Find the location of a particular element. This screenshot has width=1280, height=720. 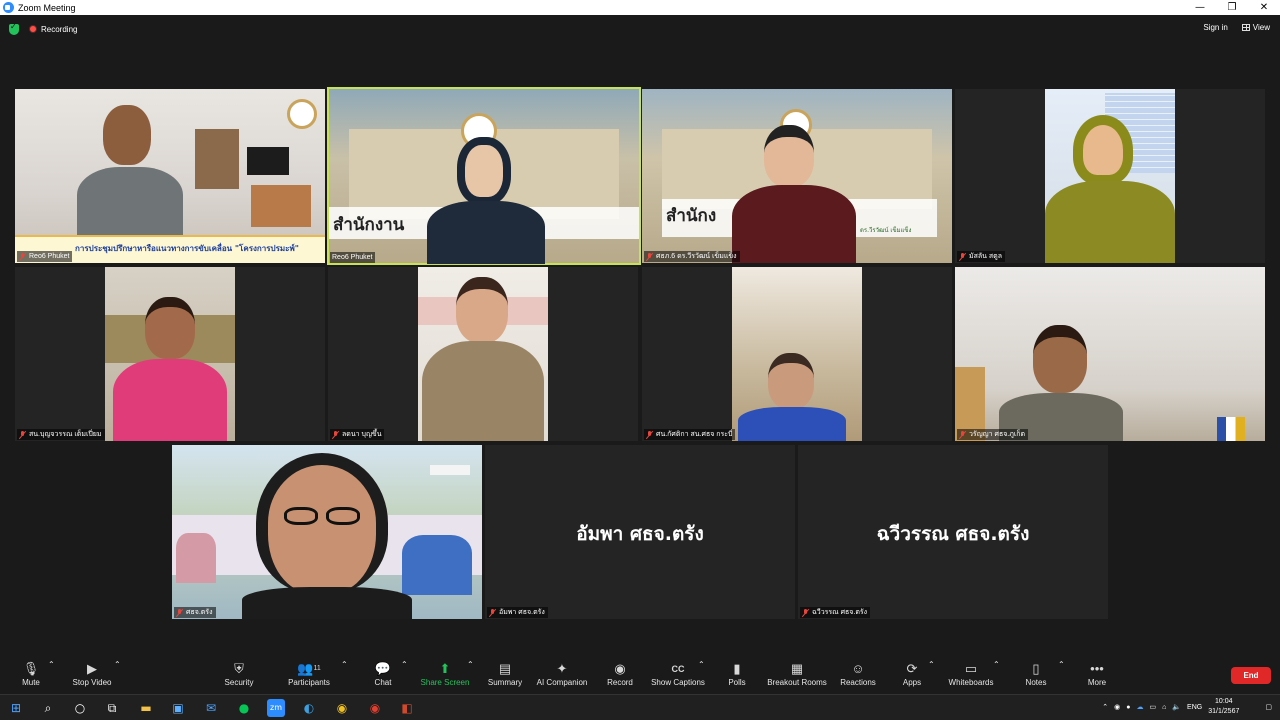

share-options-chevron-icon: ⌃ is located at coordinates (470, 664).